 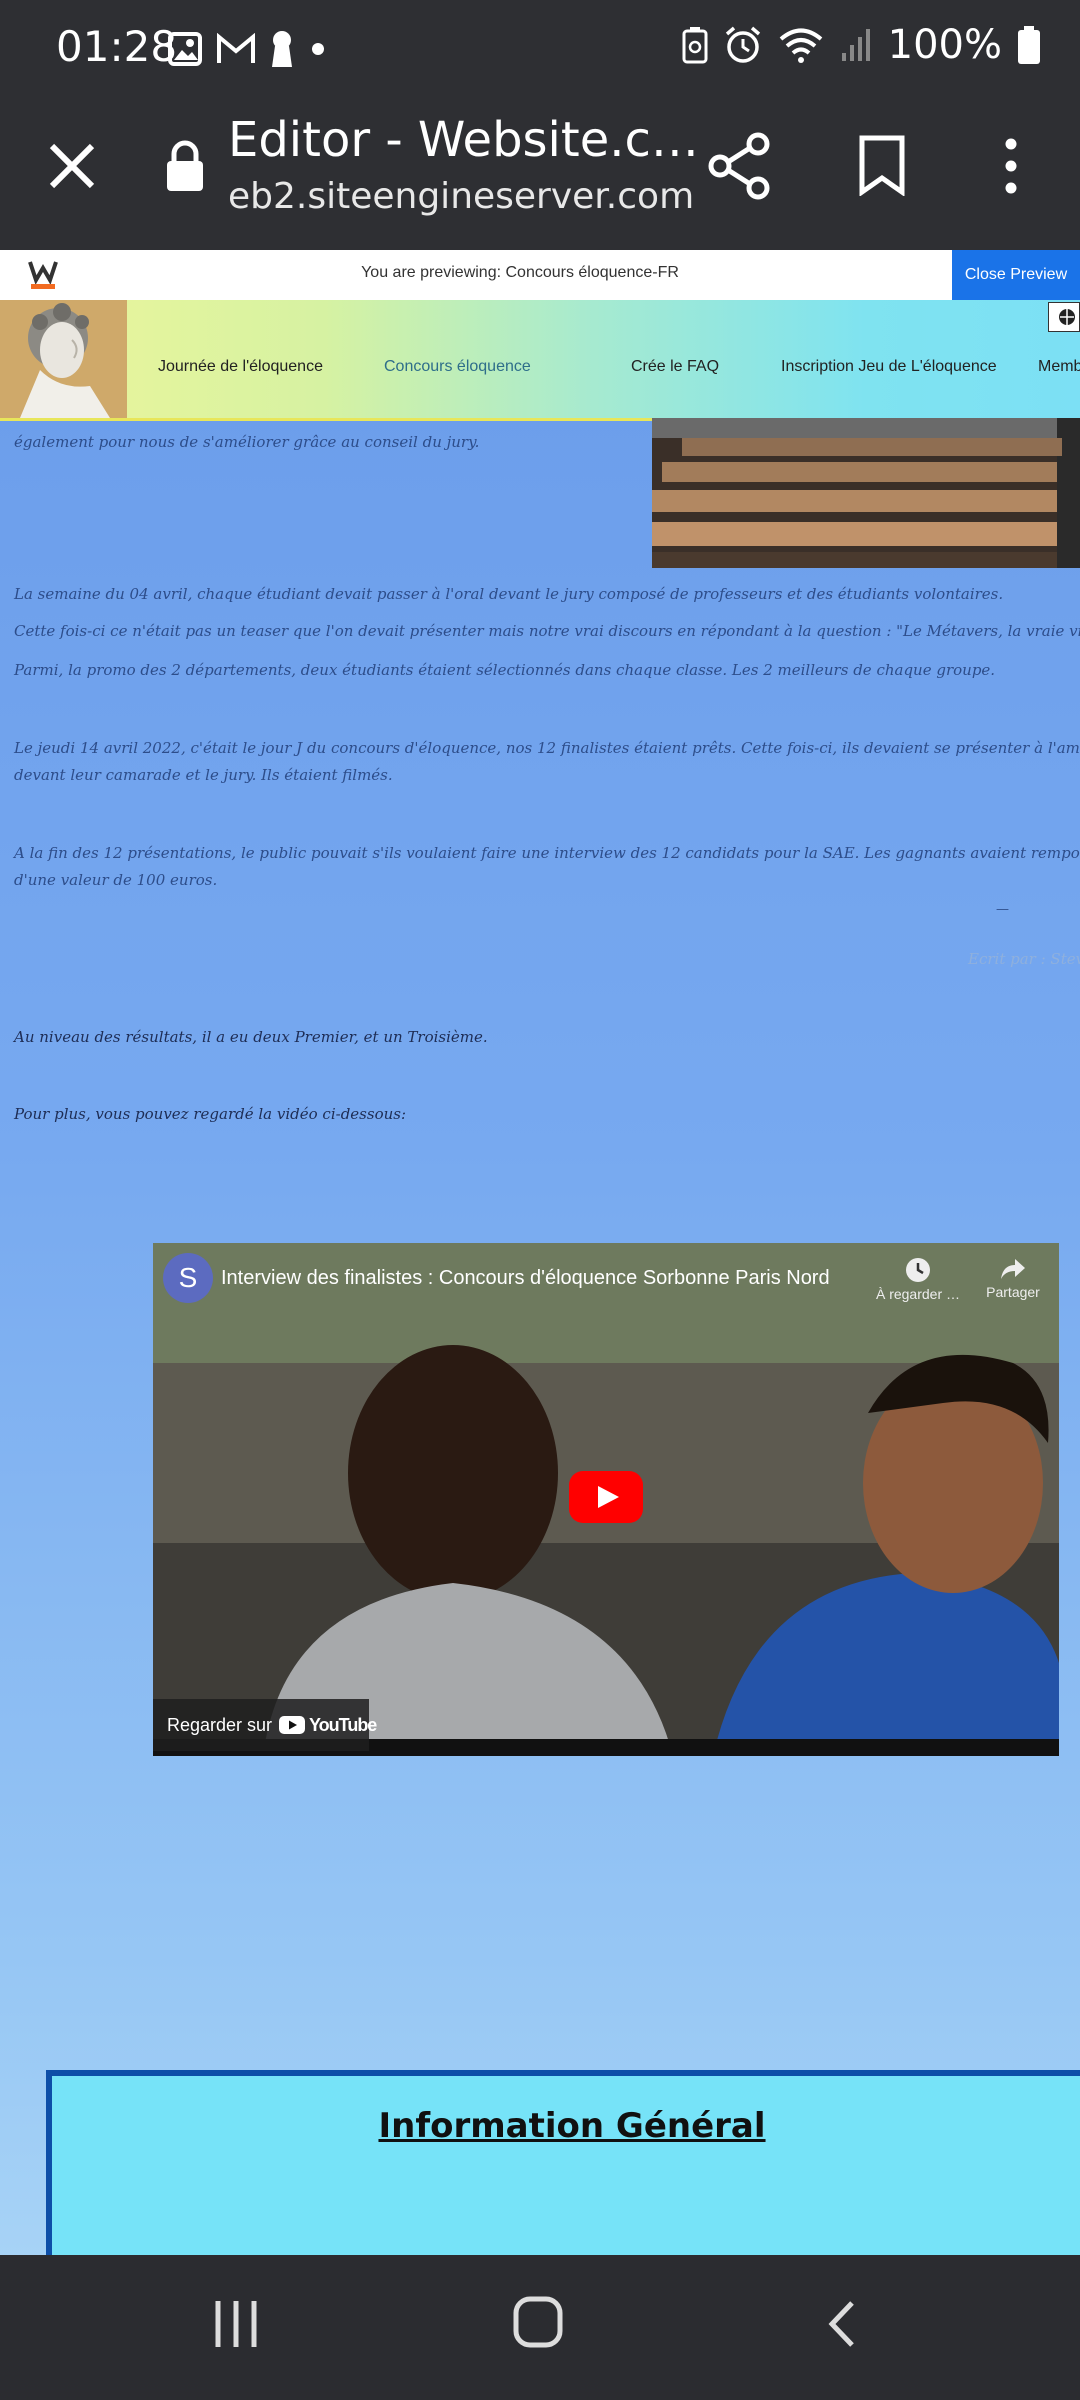 I want to click on recent-apps-icon, so click(x=236, y=2324).